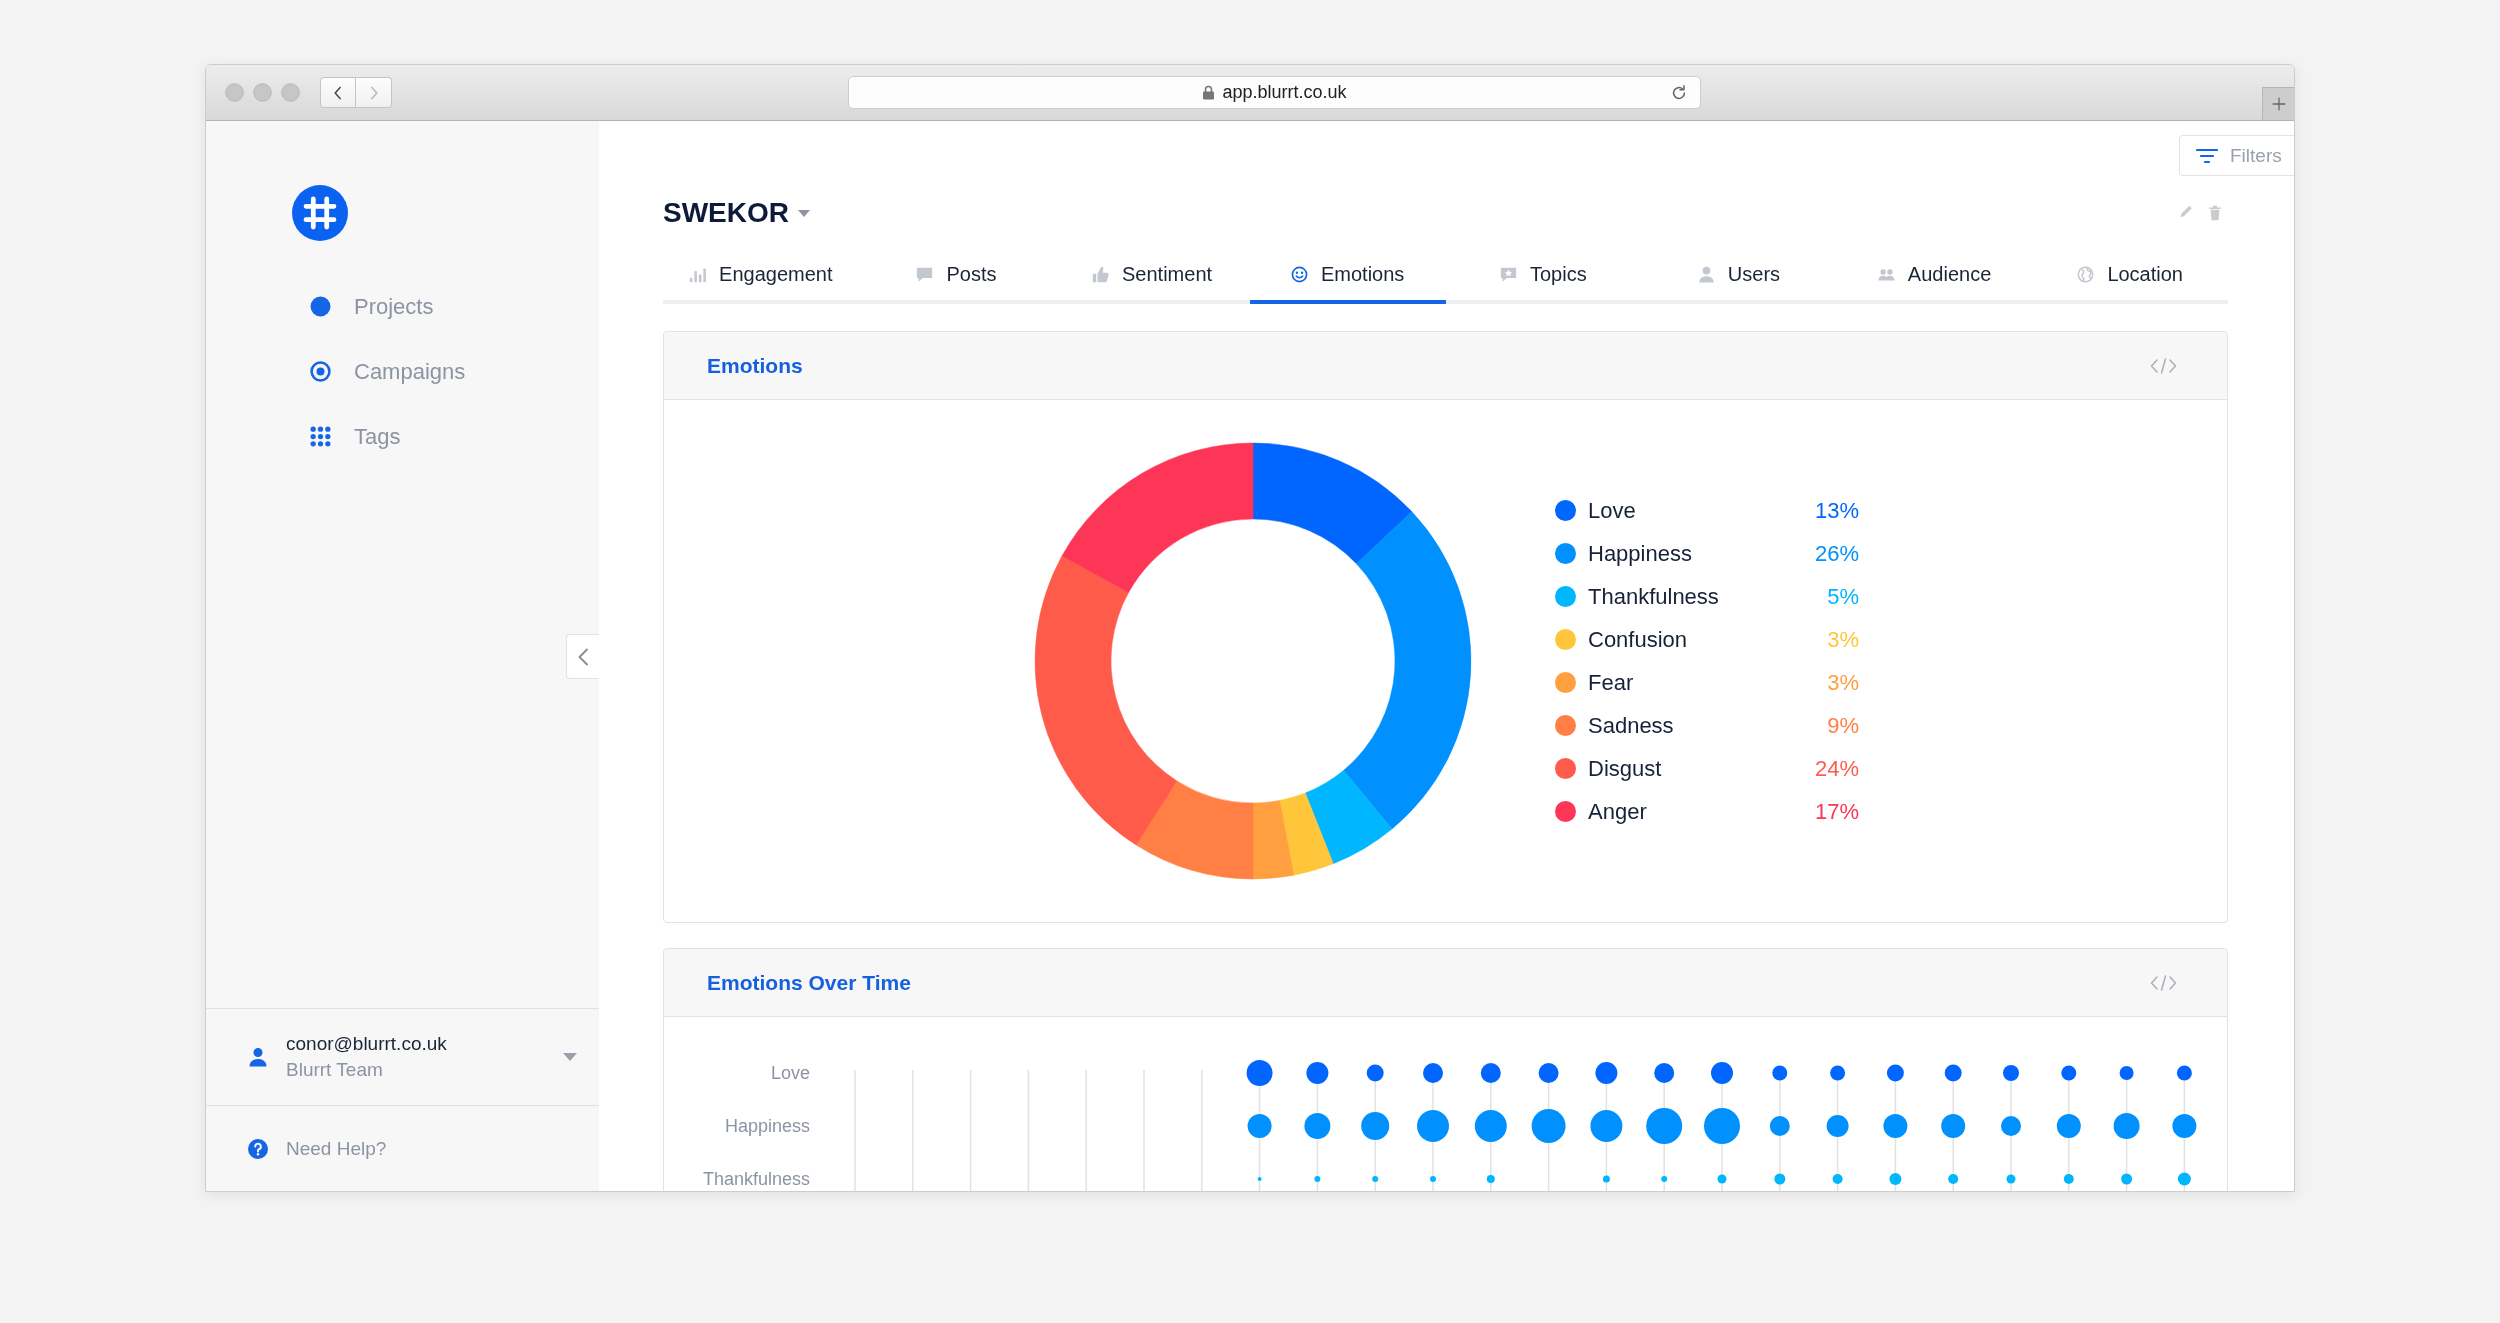 This screenshot has height=1323, width=2500. Describe the element at coordinates (320, 371) in the screenshot. I see `target-icon` at that location.